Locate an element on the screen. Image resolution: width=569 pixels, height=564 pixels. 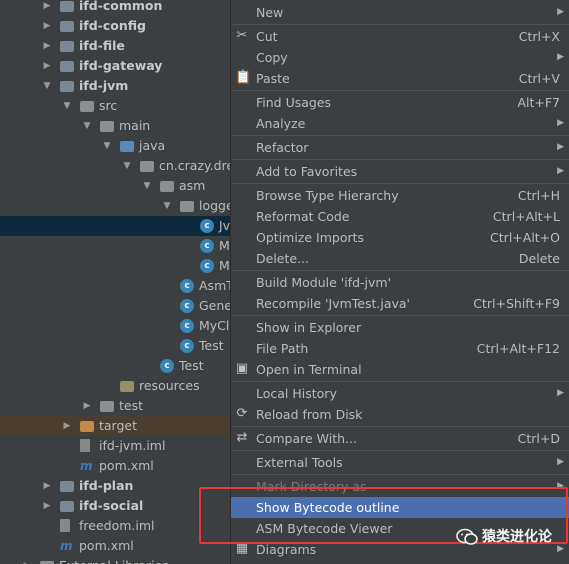
tree-item-label: ifd-config is located at coordinates (112, 25).